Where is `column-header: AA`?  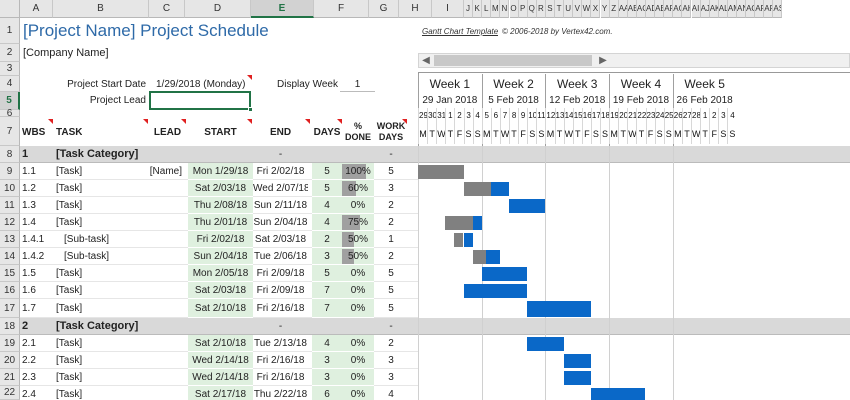 column-header: AA is located at coordinates (623, 9).